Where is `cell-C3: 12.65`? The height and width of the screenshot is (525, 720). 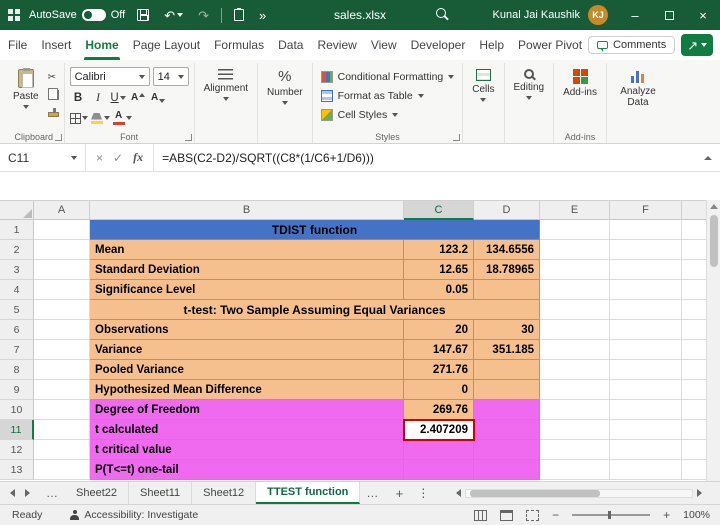
cell-C3: 12.65 is located at coordinates (439, 270).